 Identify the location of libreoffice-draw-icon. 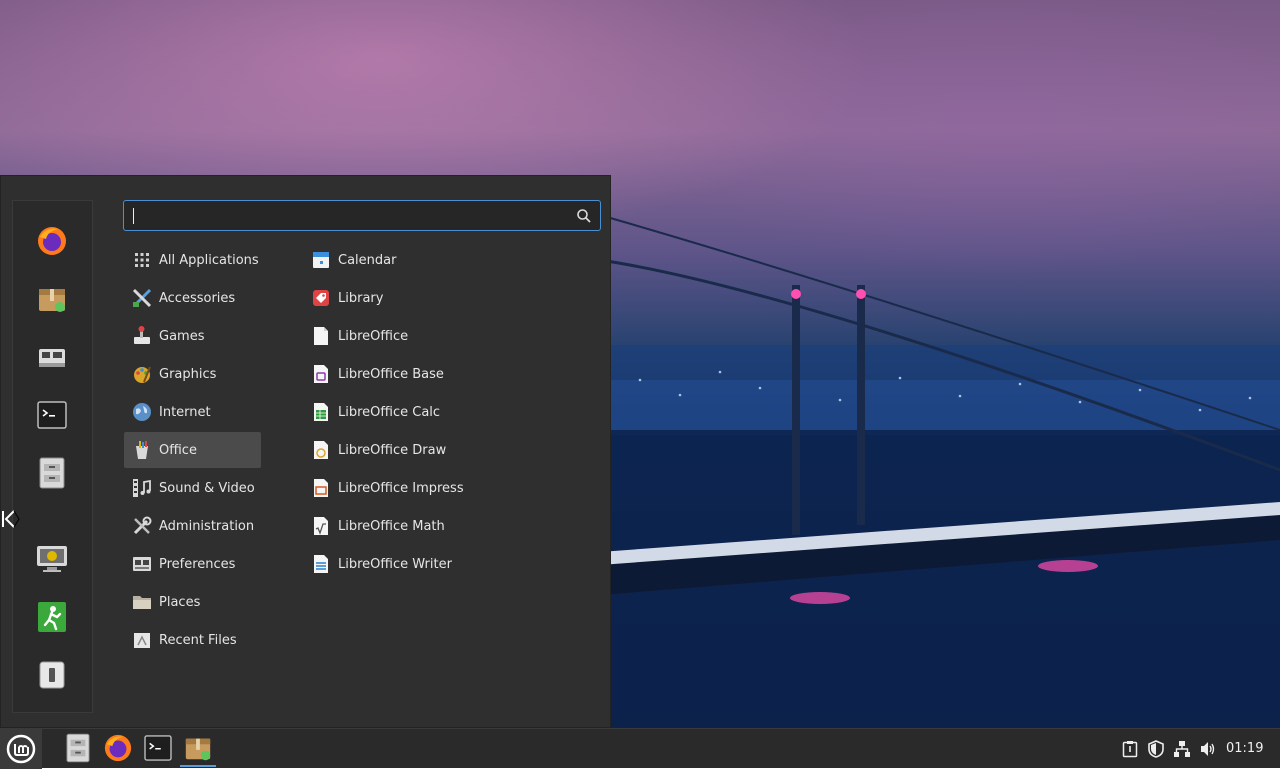
(321, 450).